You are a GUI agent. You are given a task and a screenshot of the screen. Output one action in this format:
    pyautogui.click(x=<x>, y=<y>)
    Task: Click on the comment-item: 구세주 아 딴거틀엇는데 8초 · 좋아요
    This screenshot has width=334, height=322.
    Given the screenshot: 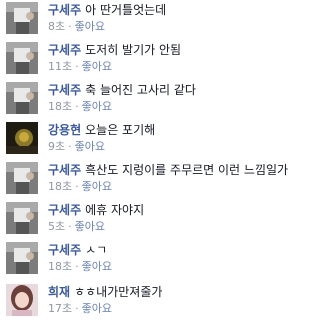 What is the action you would take?
    pyautogui.click(x=167, y=20)
    